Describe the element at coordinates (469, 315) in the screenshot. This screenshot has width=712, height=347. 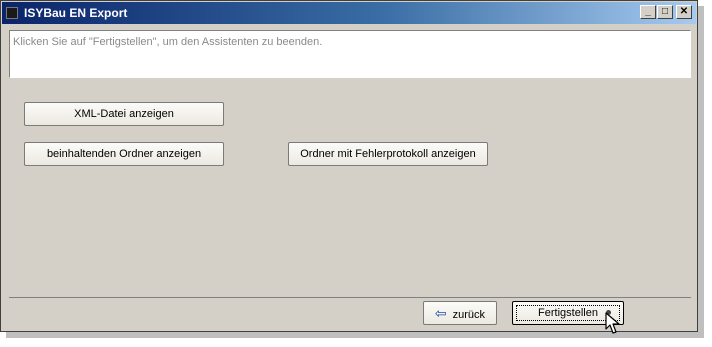
I see `back-label: zurück` at that location.